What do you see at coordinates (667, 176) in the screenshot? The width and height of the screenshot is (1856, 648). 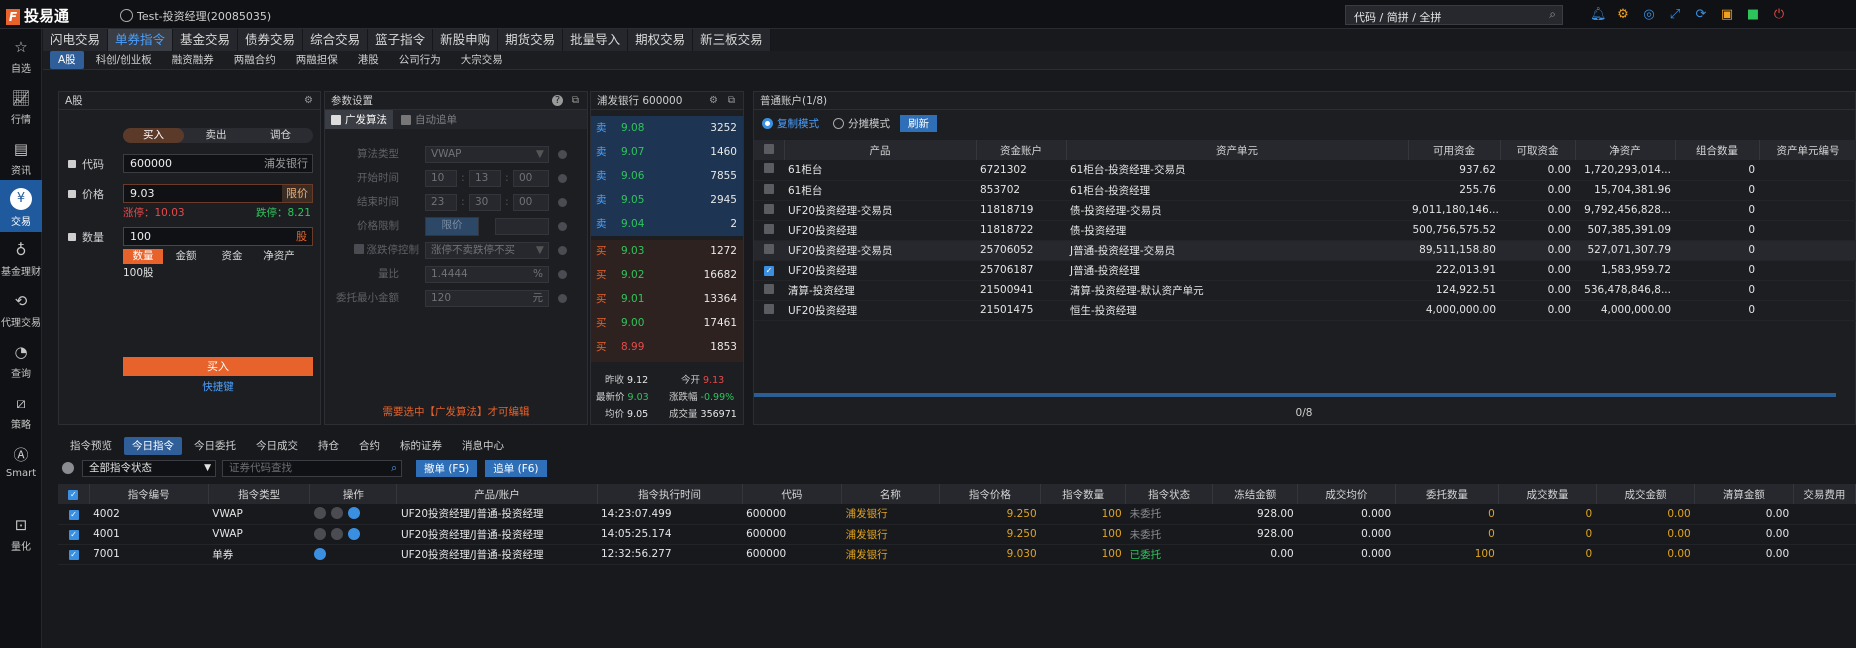 I see `ask-row: 卖 9.06 7855` at bounding box center [667, 176].